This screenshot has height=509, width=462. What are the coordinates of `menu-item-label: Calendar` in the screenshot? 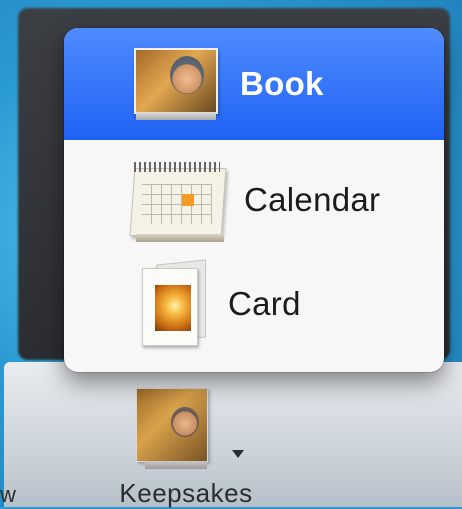 It's located at (312, 199).